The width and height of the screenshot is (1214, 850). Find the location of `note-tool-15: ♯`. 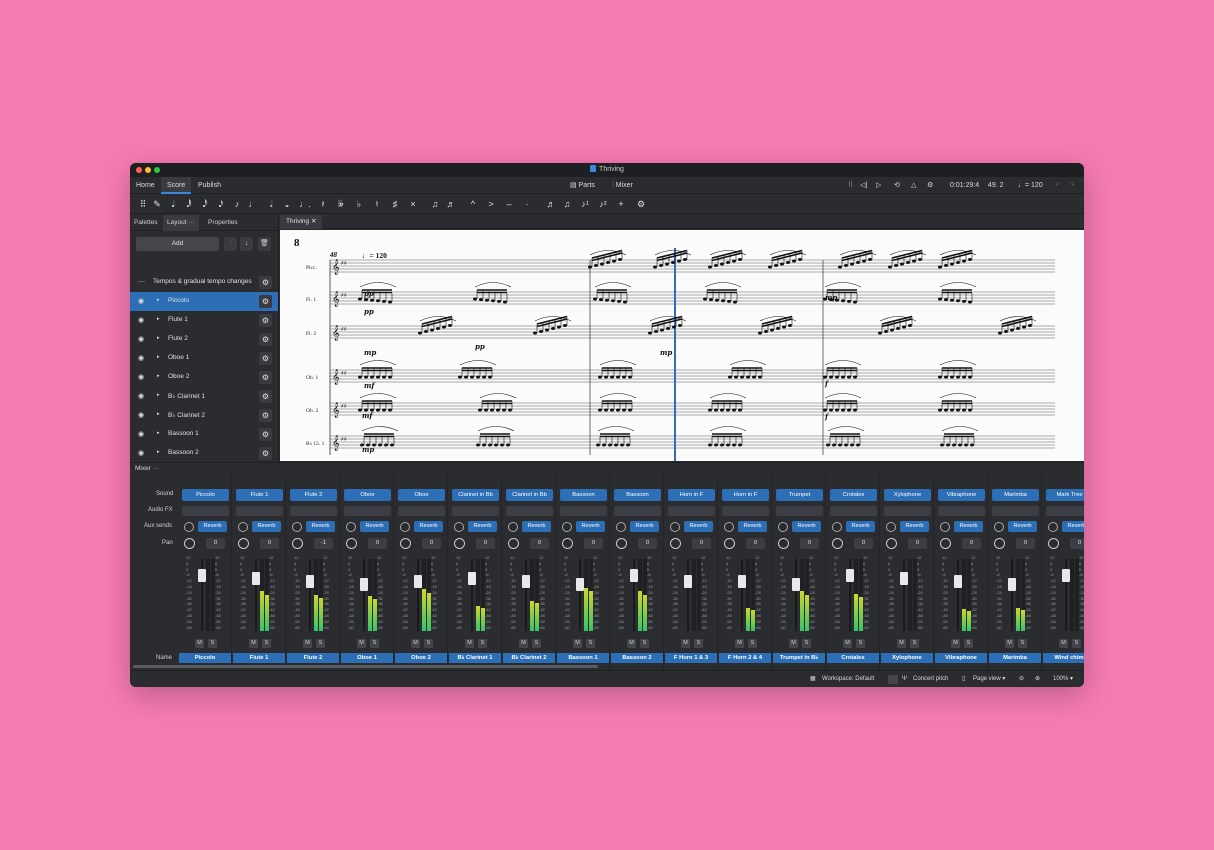

note-tool-15: ♯ is located at coordinates (395, 204).